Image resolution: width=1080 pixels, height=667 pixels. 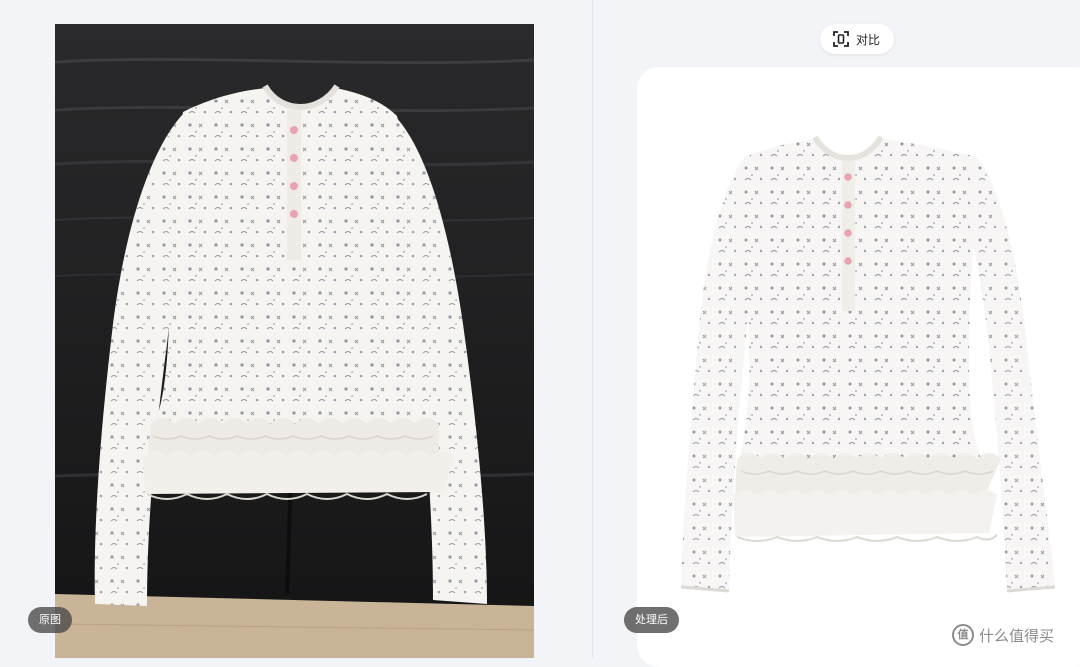 I want to click on original-badge: 原图, so click(x=50, y=620).